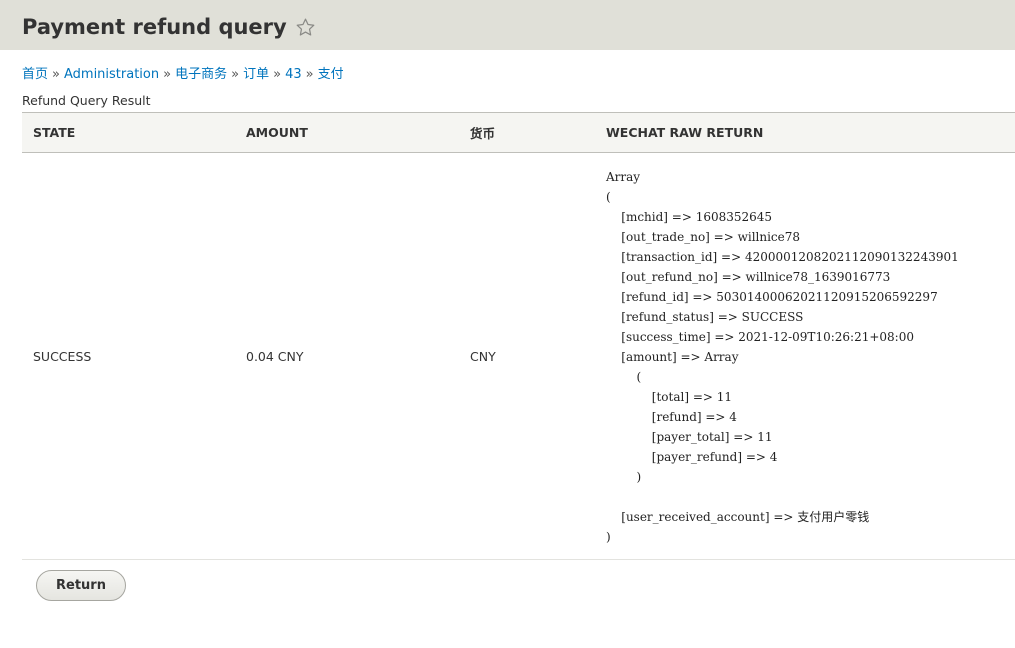 Image resolution: width=1015 pixels, height=648 pixels. I want to click on breadcrumb-payment: 支付, so click(331, 74).